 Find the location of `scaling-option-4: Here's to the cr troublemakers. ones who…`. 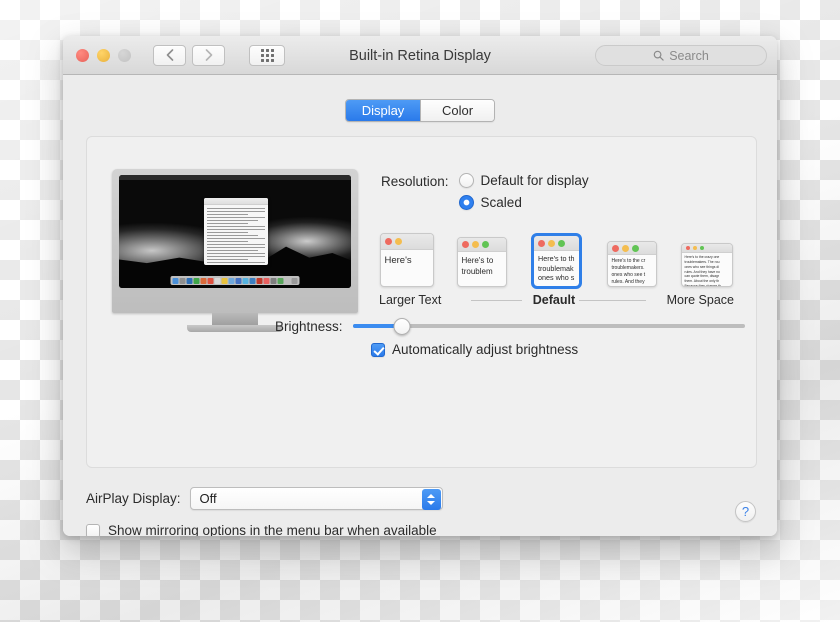

scaling-option-4: Here's to the cr troublemakers. ones who… is located at coordinates (631, 255).